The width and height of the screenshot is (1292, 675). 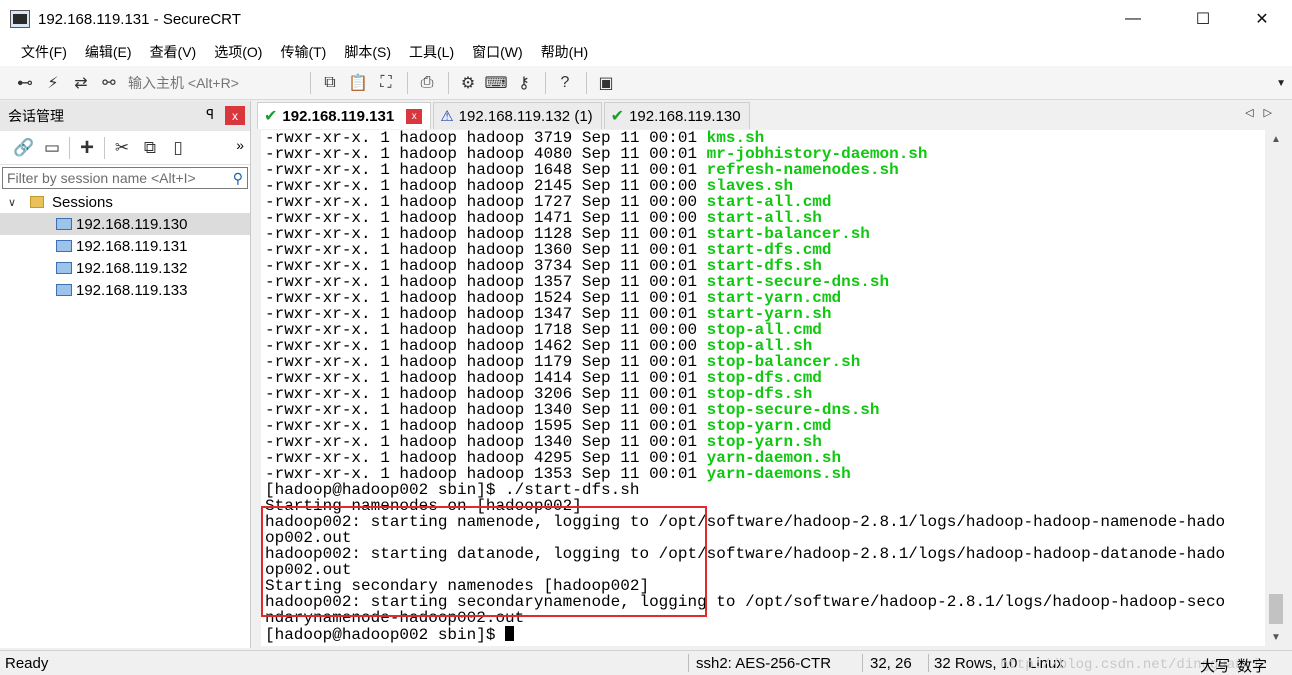 What do you see at coordinates (452, 490) in the screenshot?
I see `terminal-line: [hadoop@hadoop002 sbin]$ ./start-dfs.sh` at bounding box center [452, 490].